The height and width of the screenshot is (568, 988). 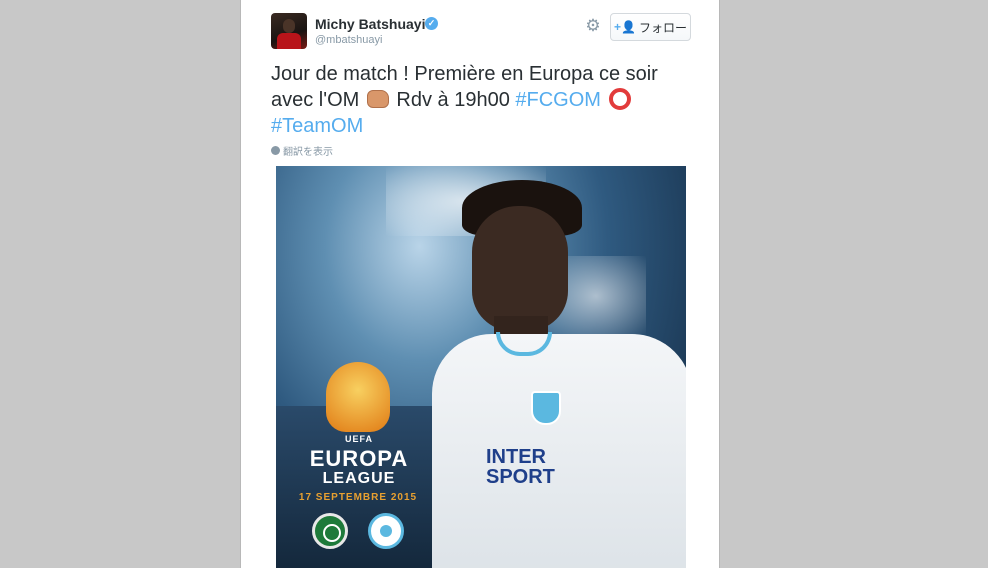 What do you see at coordinates (520, 477) in the screenshot?
I see `sponsor-logo-line2: SPORT` at bounding box center [520, 477].